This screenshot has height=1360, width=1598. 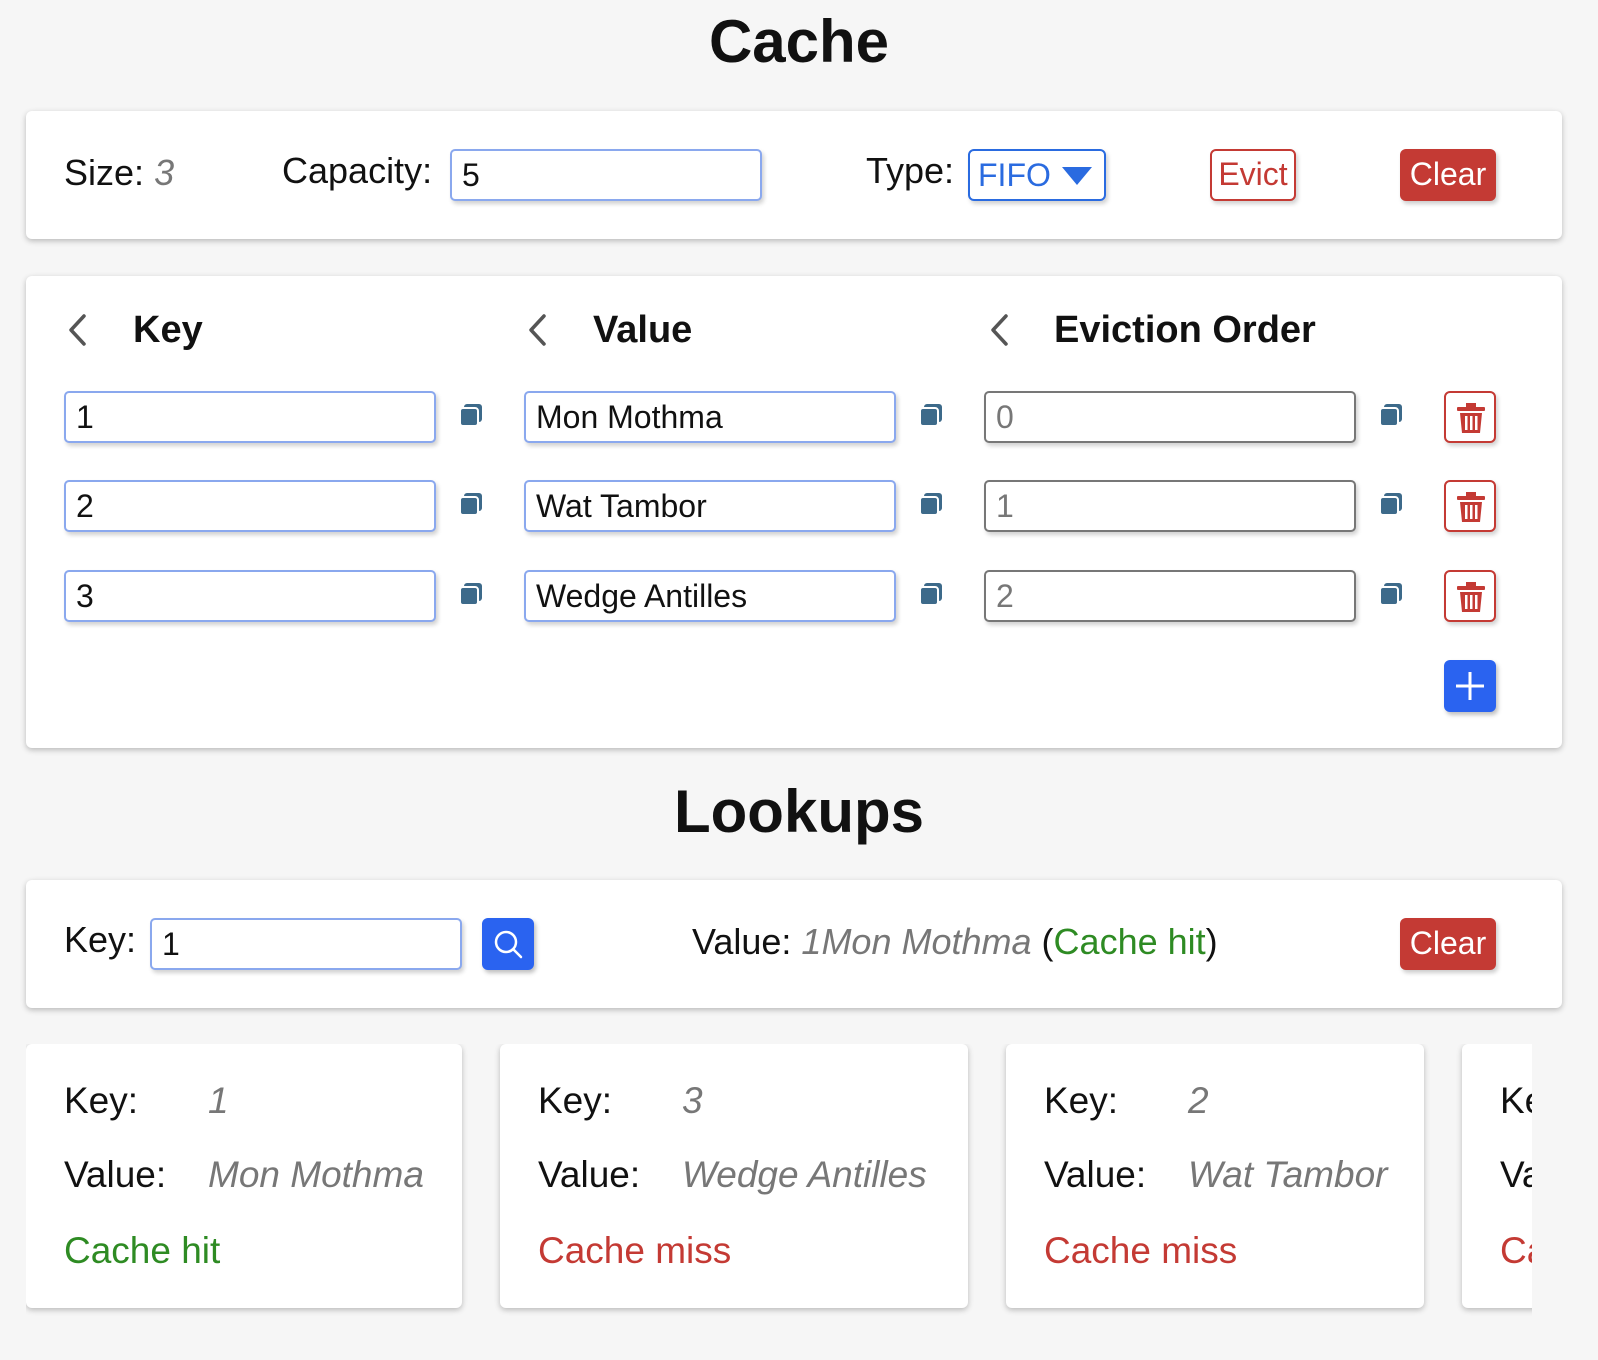 I want to click on value-input: Wat Tambor, so click(x=710, y=506).